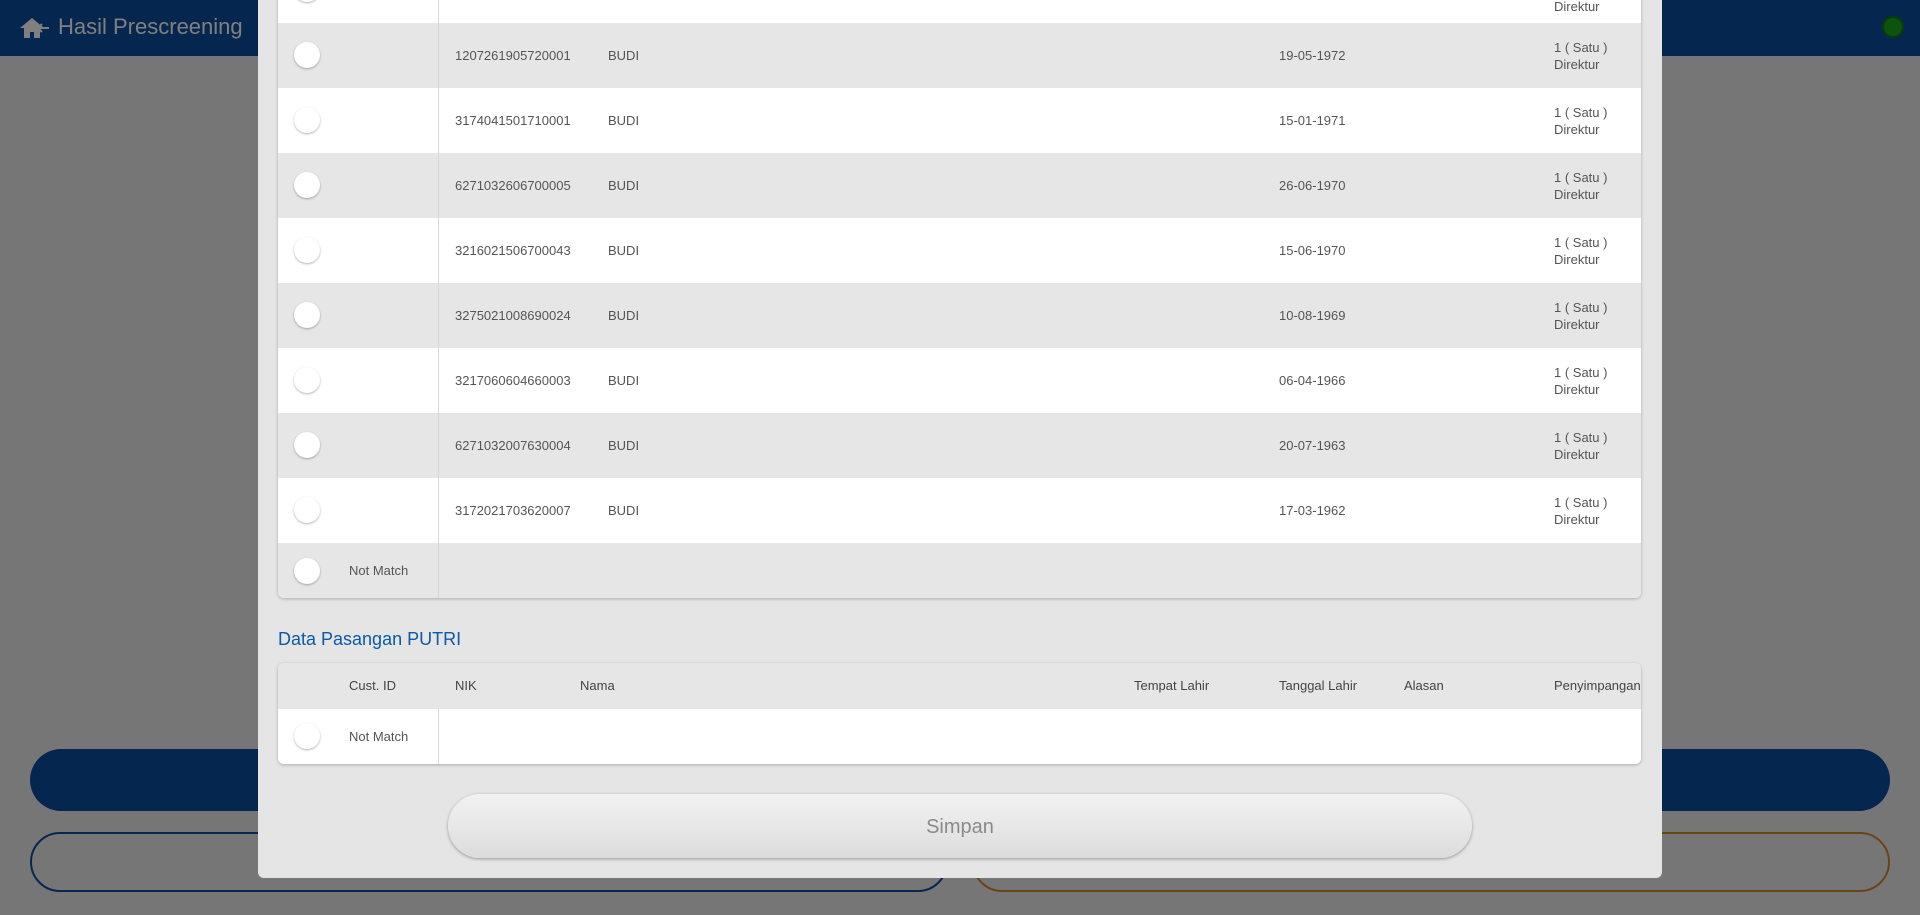  Describe the element at coordinates (1318, 685) in the screenshot. I see `column-tanggal-lahir: Tanggal Lahir` at that location.